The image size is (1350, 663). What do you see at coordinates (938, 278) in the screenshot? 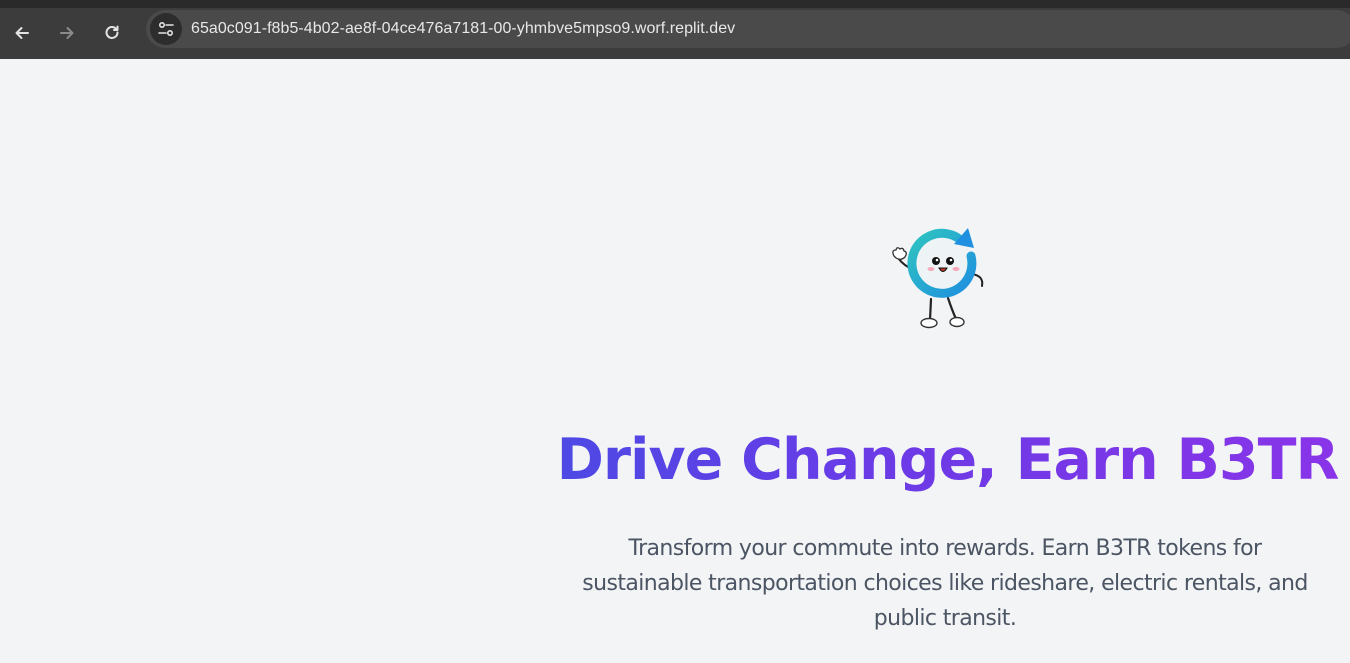
I see `recycle-mascot-icon` at bounding box center [938, 278].